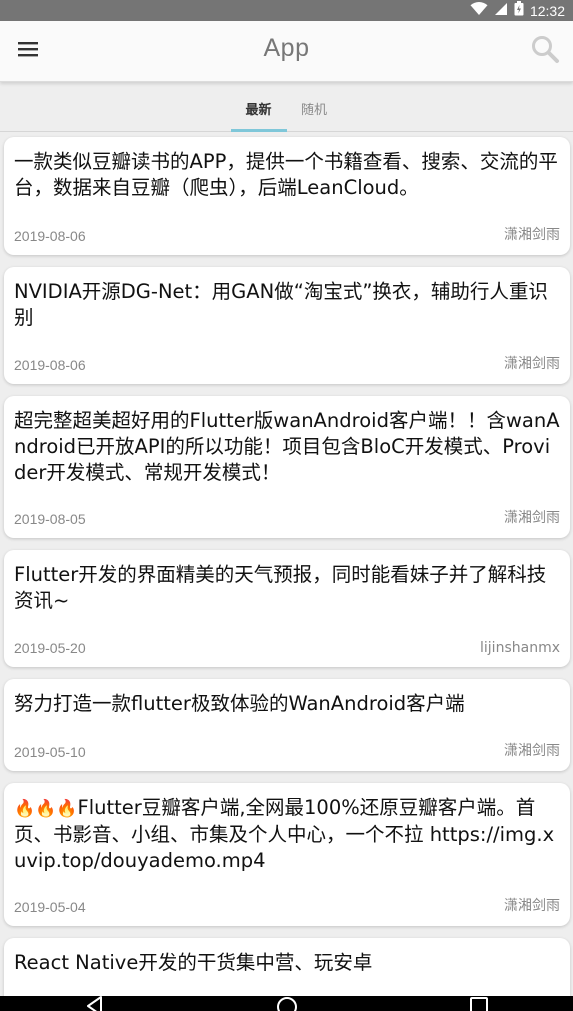 This screenshot has height=1011, width=573. Describe the element at coordinates (520, 648) in the screenshot. I see `post-author: lijinshanmx` at that location.